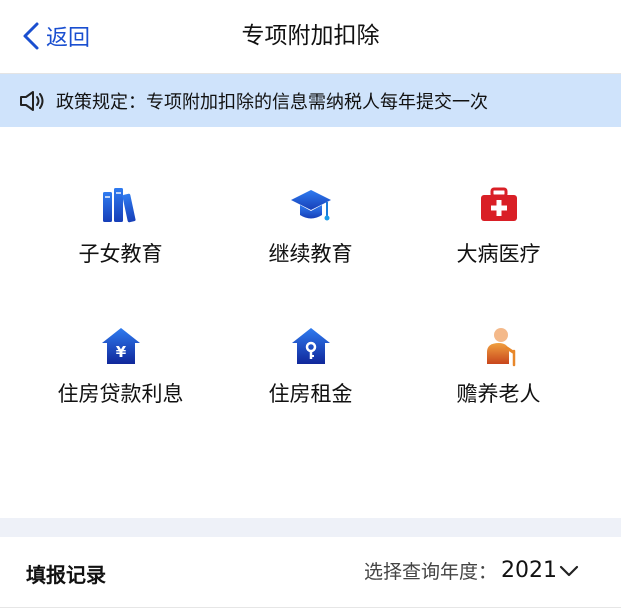 The image size is (621, 615). What do you see at coordinates (310, 572) in the screenshot?
I see `records-bar: 填报记录 选择查询年度： 2021` at bounding box center [310, 572].